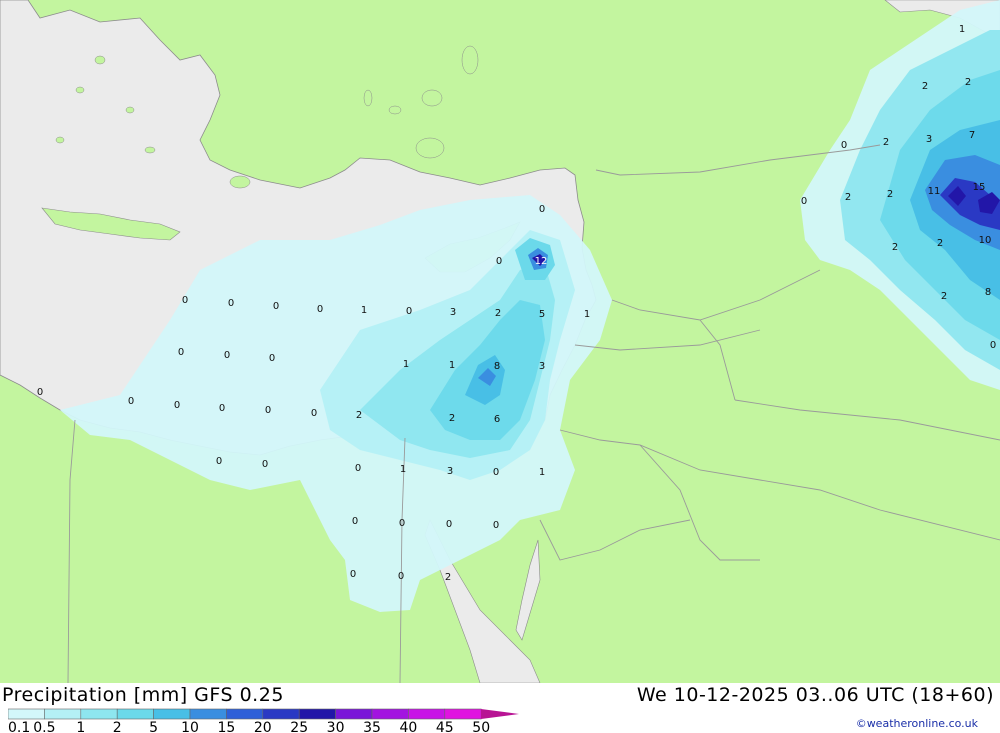 The height and width of the screenshot is (733, 1000). I want to click on legend-label: 45, so click(445, 726).